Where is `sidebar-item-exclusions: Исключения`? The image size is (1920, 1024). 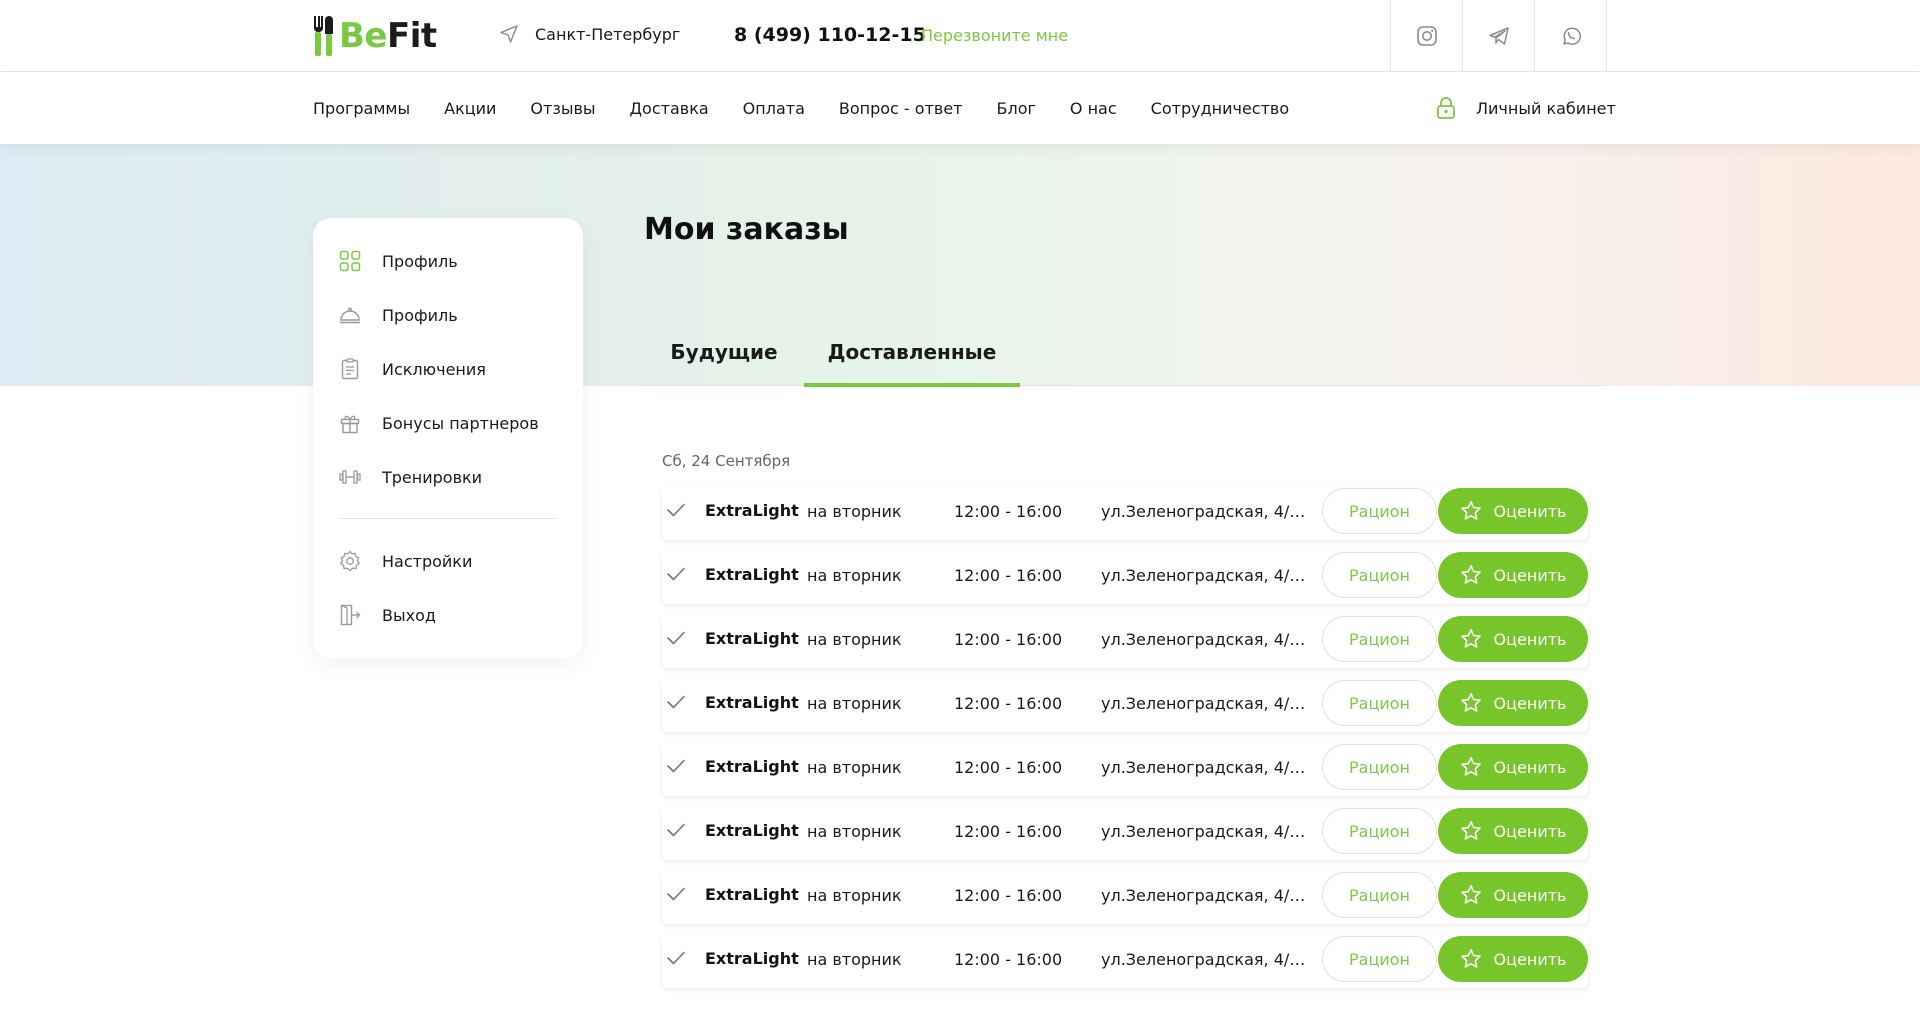
sidebar-item-exclusions: Исключения is located at coordinates (412, 369).